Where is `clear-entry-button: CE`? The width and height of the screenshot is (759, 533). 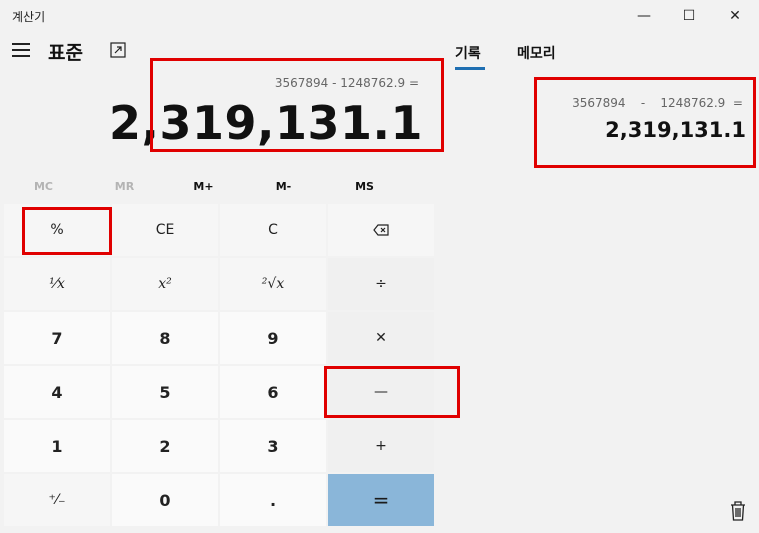
clear-entry-button: CE is located at coordinates (165, 230).